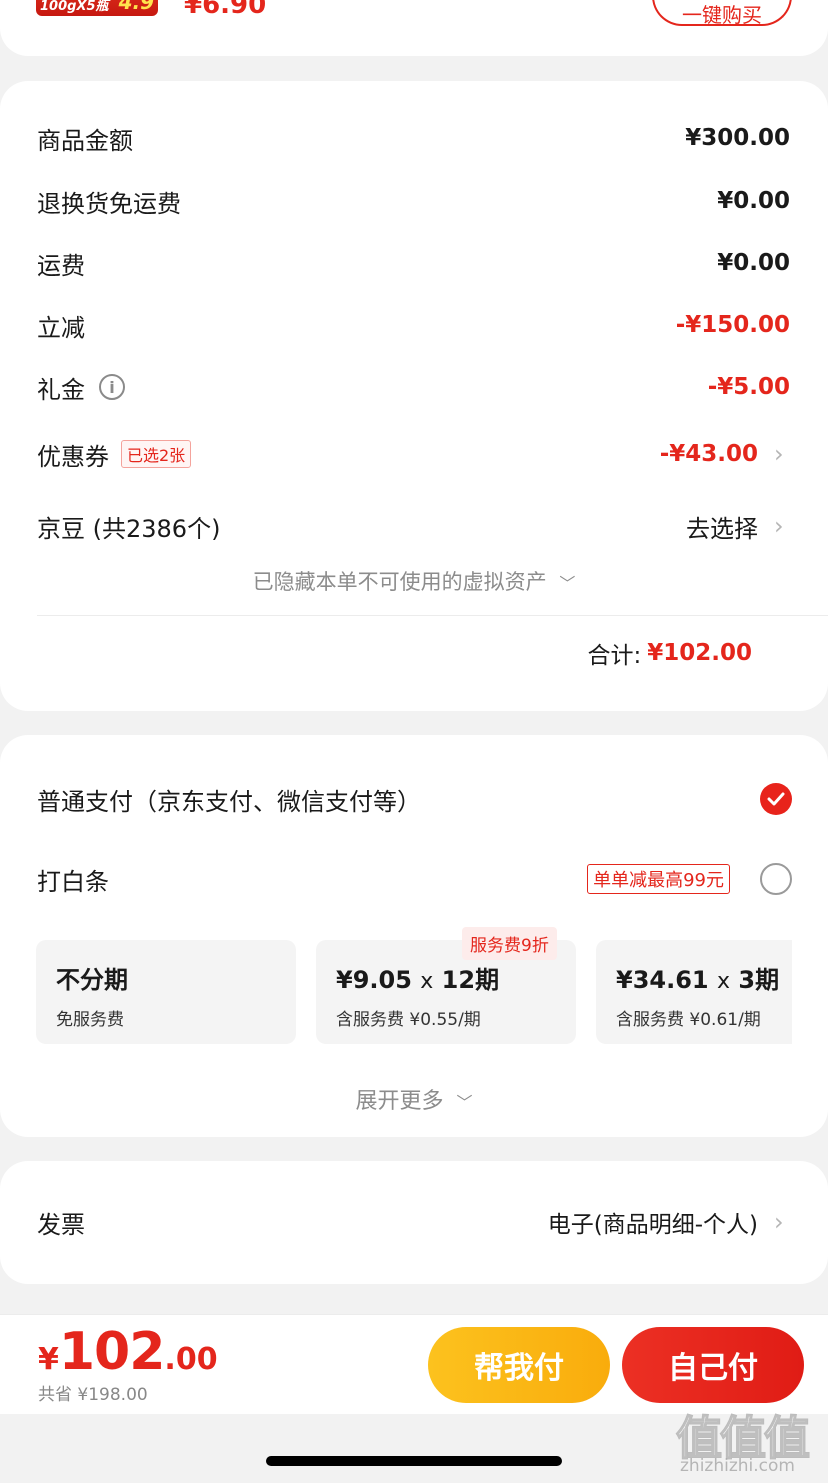  What do you see at coordinates (776, 879) in the screenshot?
I see `radio-unchecked-icon` at bounding box center [776, 879].